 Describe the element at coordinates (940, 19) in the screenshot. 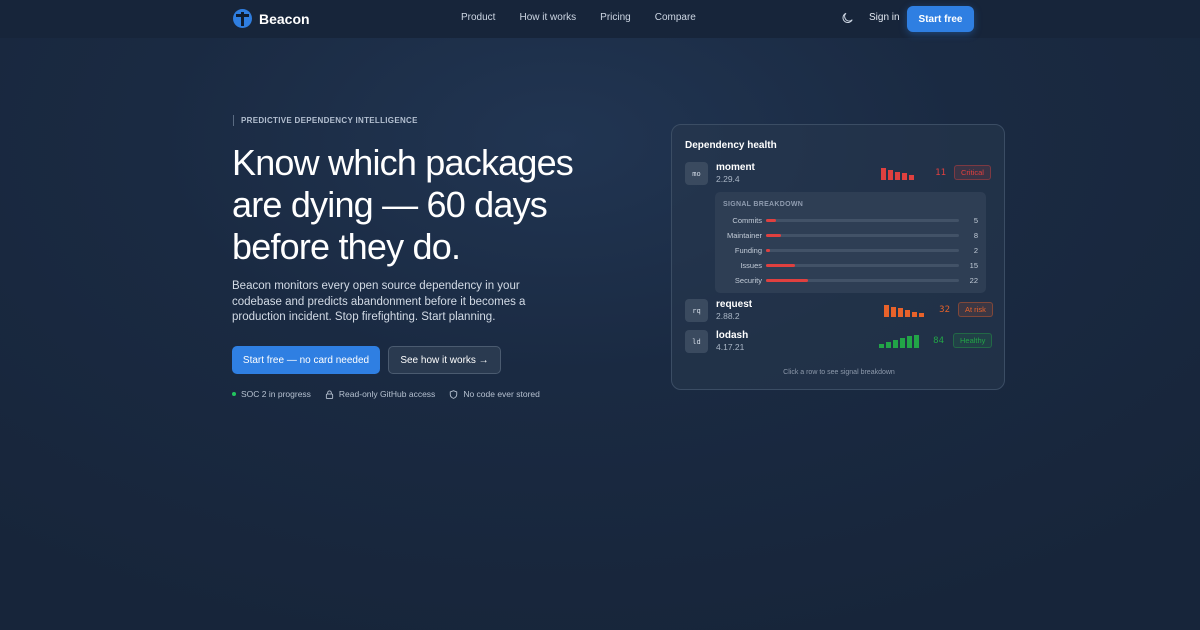

I see `start-free-button: Start free` at that location.